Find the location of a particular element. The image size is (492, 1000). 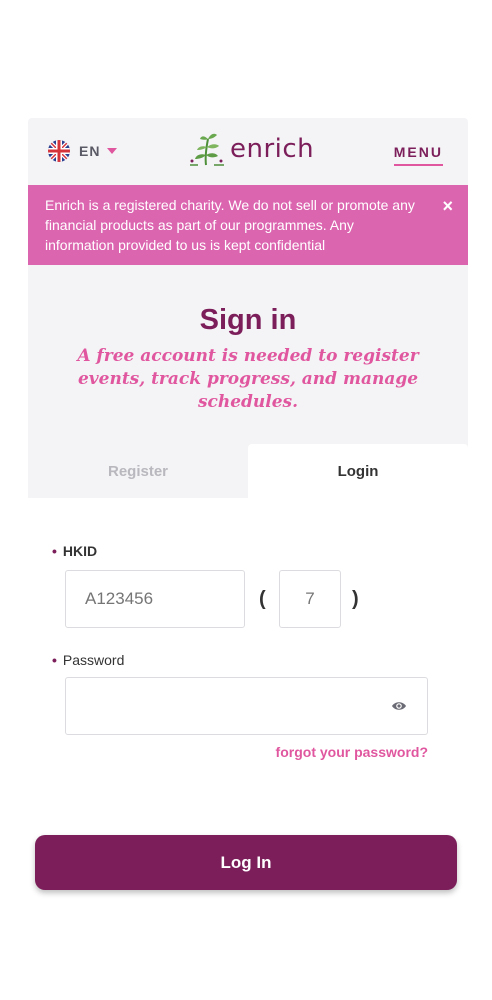

language-selector: EN is located at coordinates (83, 151).